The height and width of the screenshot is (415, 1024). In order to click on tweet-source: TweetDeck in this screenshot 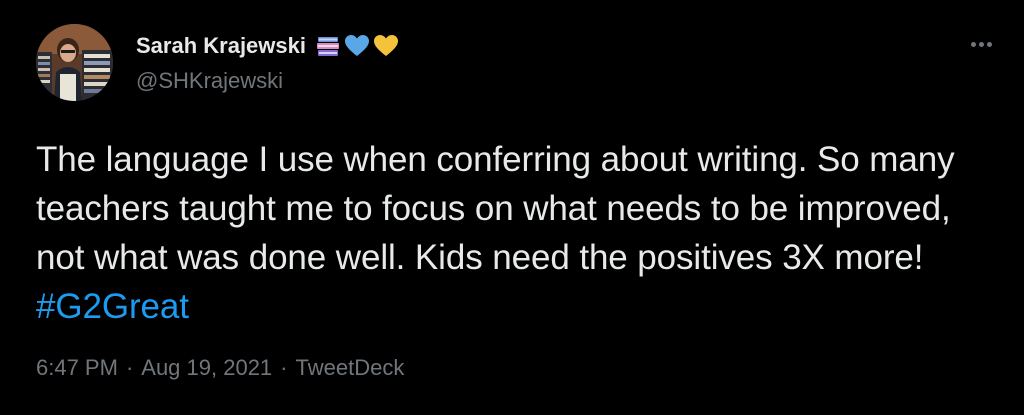, I will do `click(350, 368)`.